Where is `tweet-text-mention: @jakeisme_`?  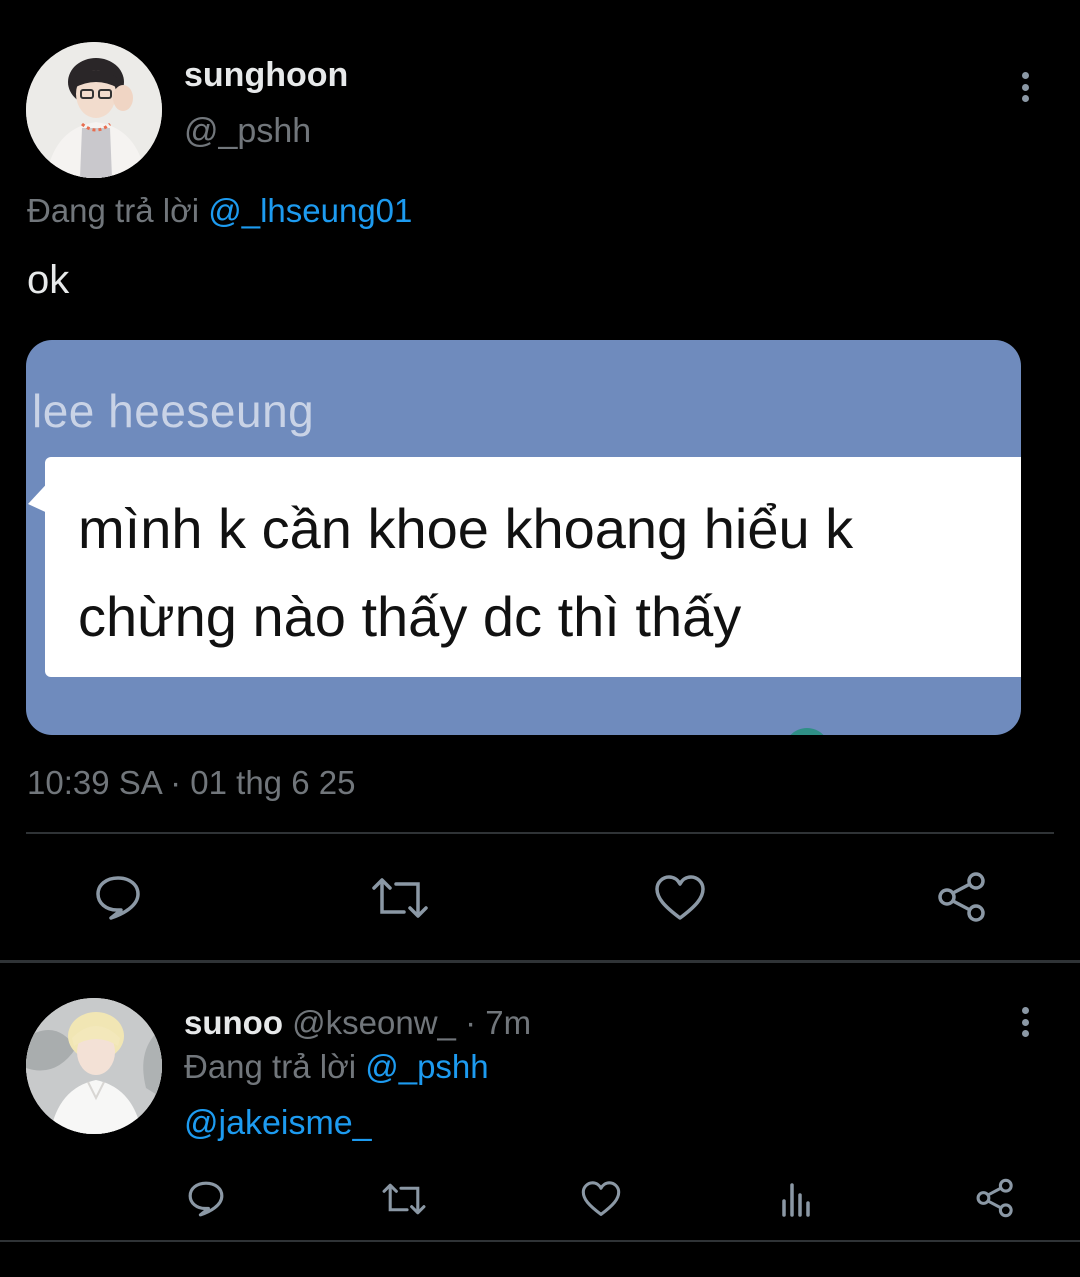 tweet-text-mention: @jakeisme_ is located at coordinates (278, 1123).